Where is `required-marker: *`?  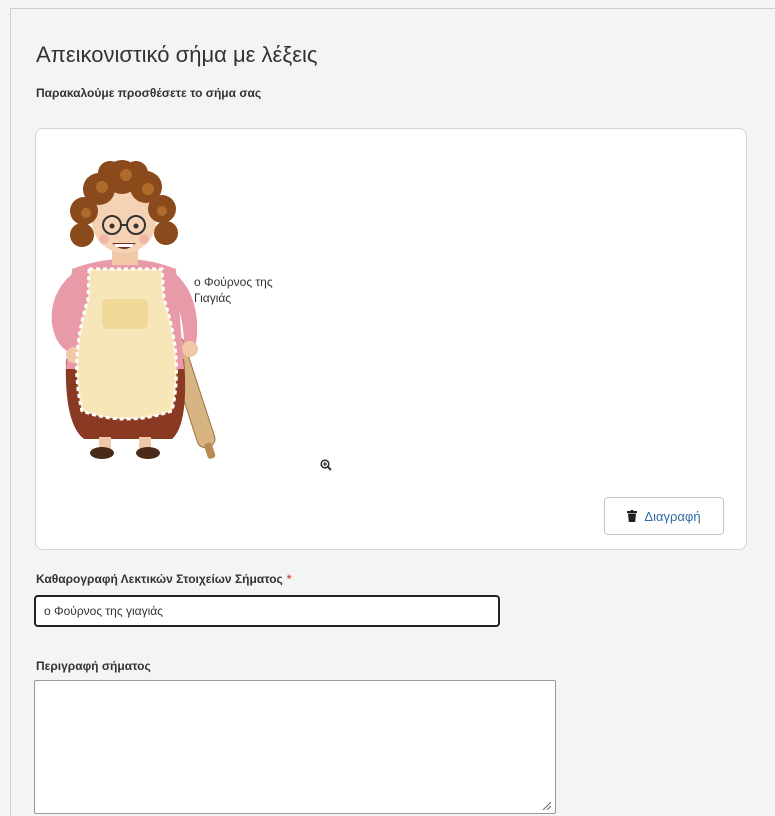 required-marker: * is located at coordinates (289, 579).